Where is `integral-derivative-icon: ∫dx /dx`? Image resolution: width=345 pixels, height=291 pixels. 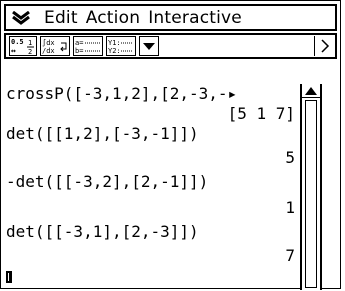 integral-derivative-icon: ∫dx /dx is located at coordinates (54, 46).